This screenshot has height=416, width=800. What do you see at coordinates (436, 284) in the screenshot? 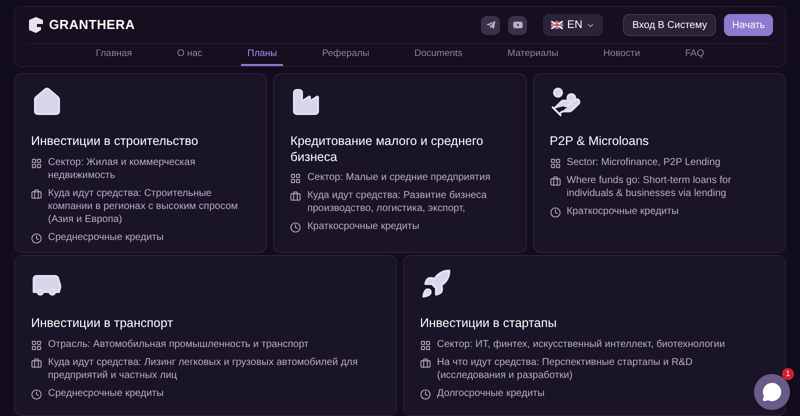
I see `rocket-icon` at bounding box center [436, 284].